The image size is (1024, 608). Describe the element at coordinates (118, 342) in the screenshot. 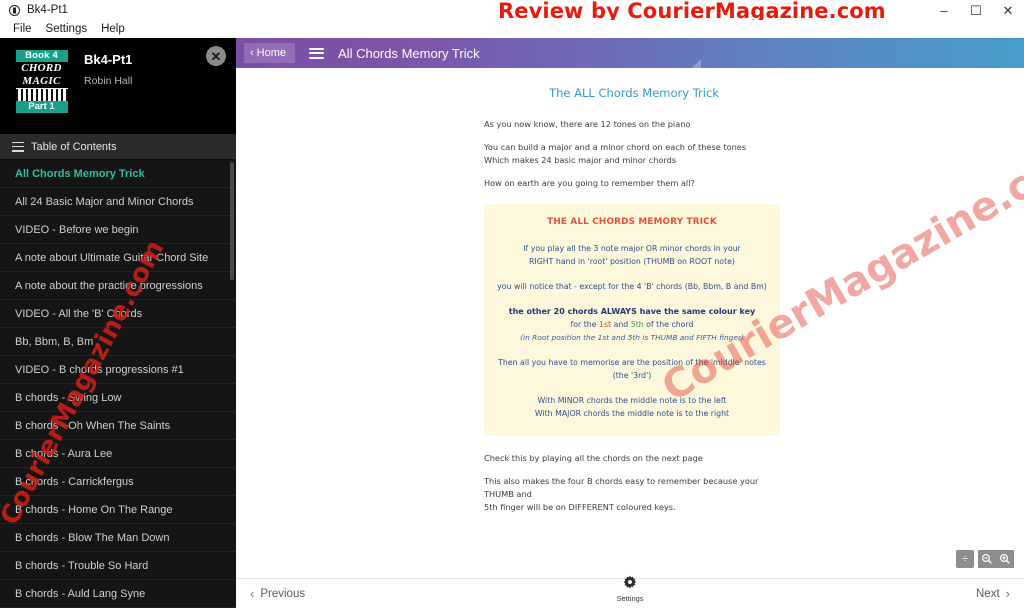

I see `toc-item-6: Bb, Bbm, B, Bm` at that location.